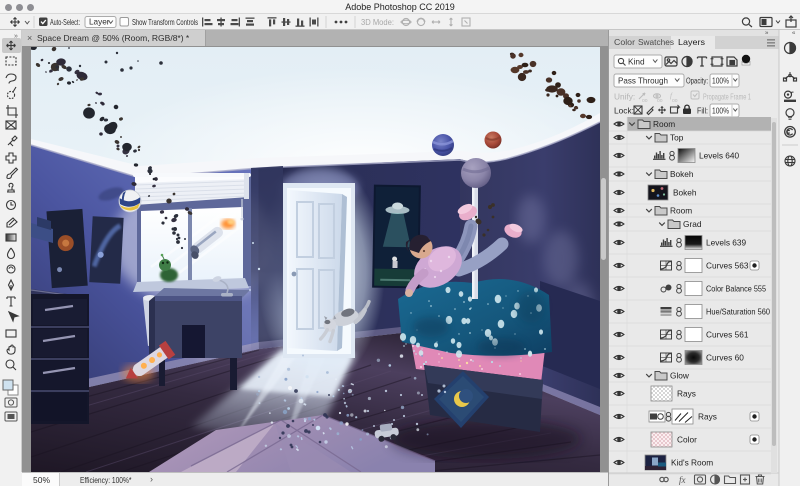 This screenshot has width=800, height=486. Describe the element at coordinates (726, 243) in the screenshot. I see `svg-text: Levels 639` at that location.